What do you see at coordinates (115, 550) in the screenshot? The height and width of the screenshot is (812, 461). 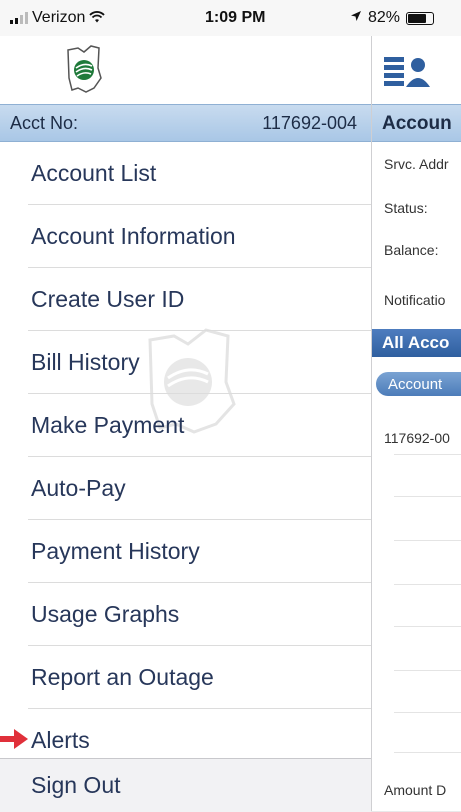 I see `menu-item-label: Payment History` at bounding box center [115, 550].